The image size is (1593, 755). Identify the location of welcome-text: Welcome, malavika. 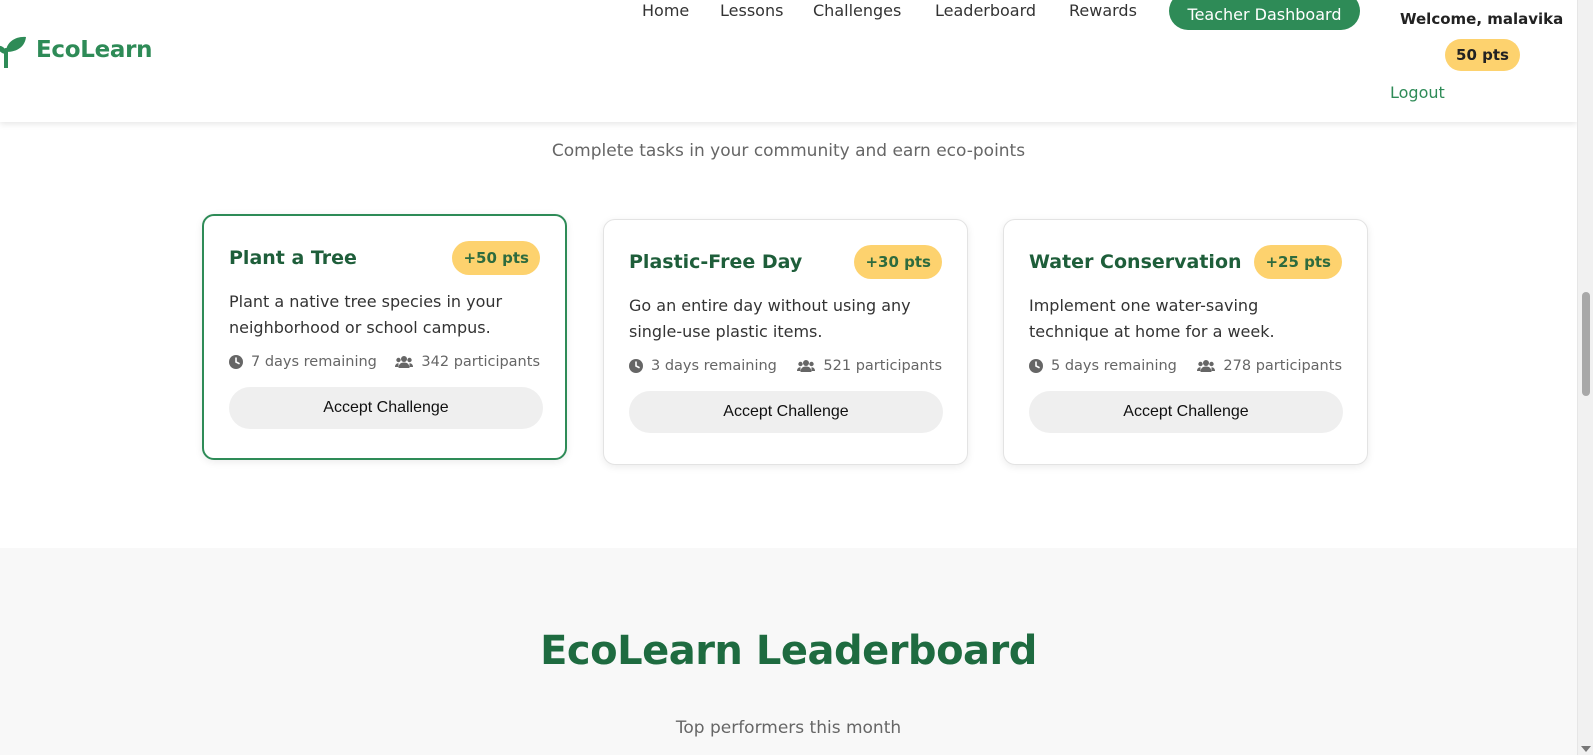
(1482, 19).